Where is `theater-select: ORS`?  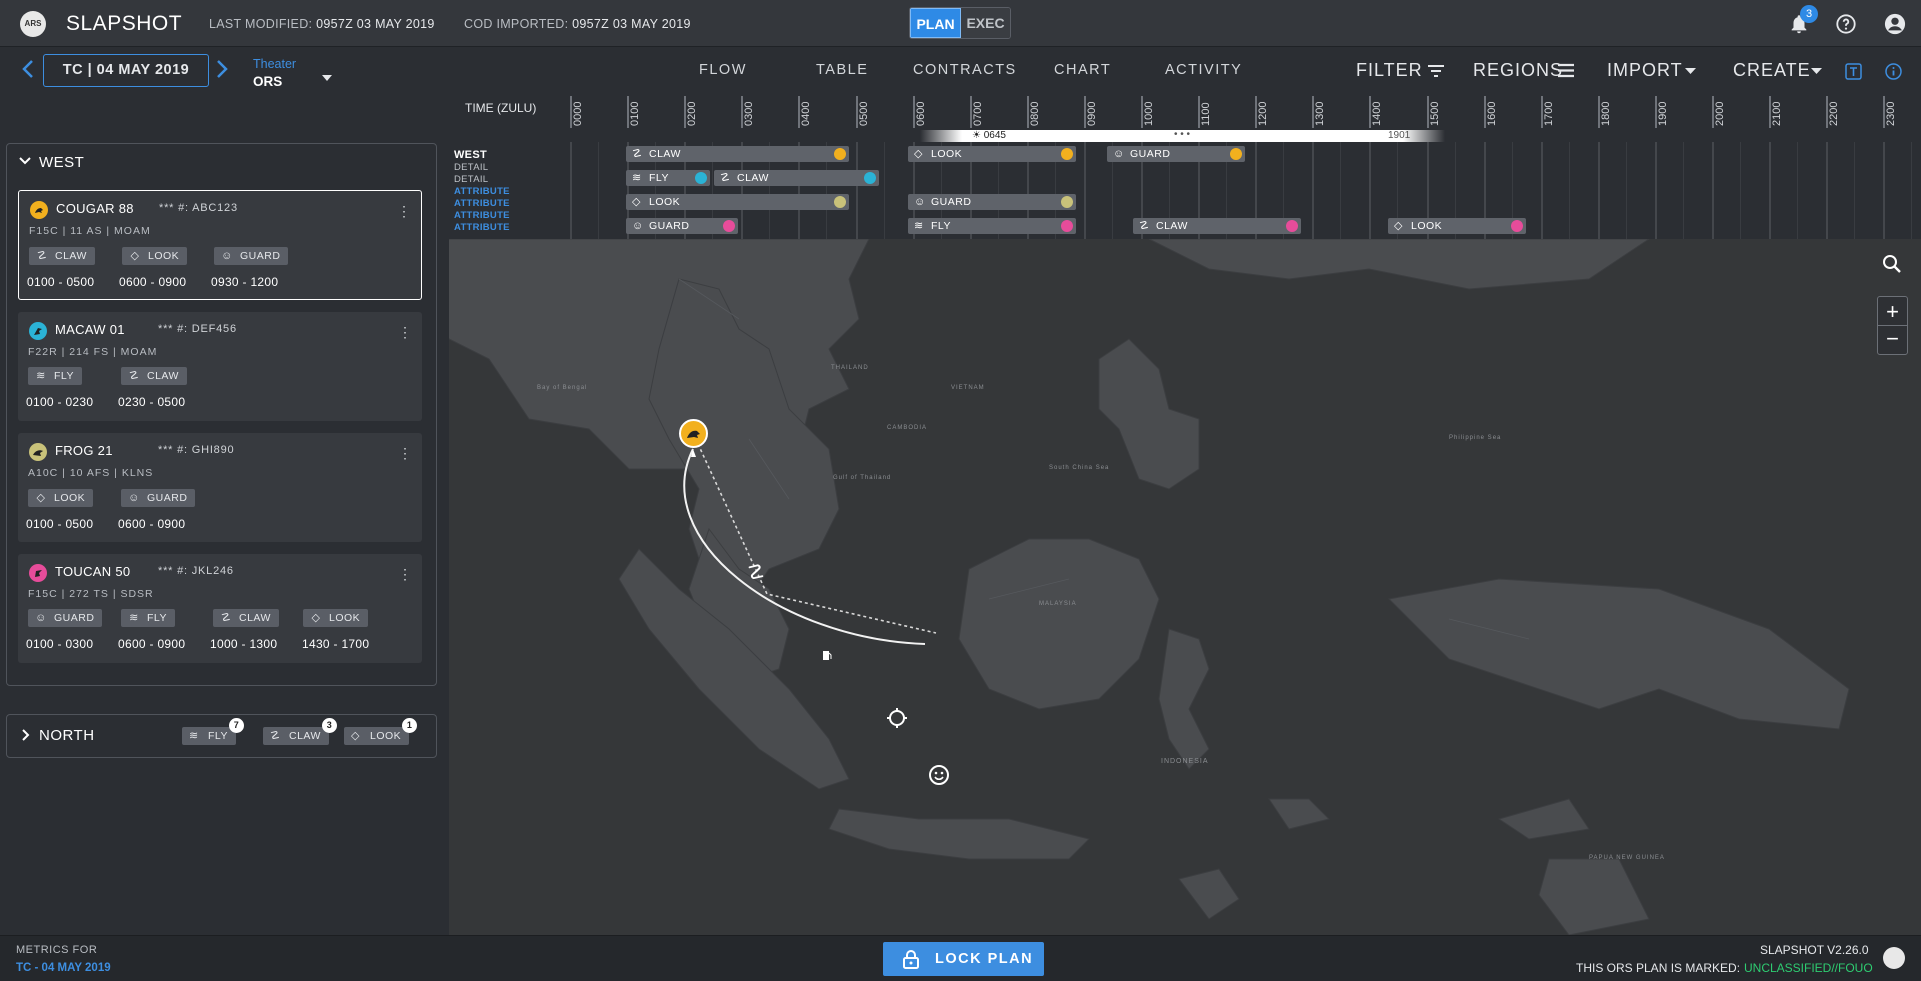 theater-select: ORS is located at coordinates (267, 81).